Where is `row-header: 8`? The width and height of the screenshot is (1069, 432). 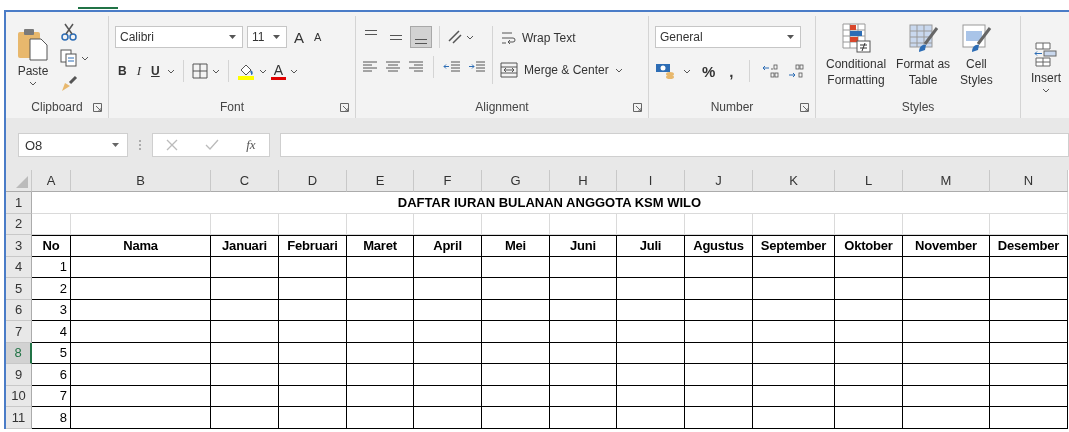
row-header: 8 is located at coordinates (19, 353).